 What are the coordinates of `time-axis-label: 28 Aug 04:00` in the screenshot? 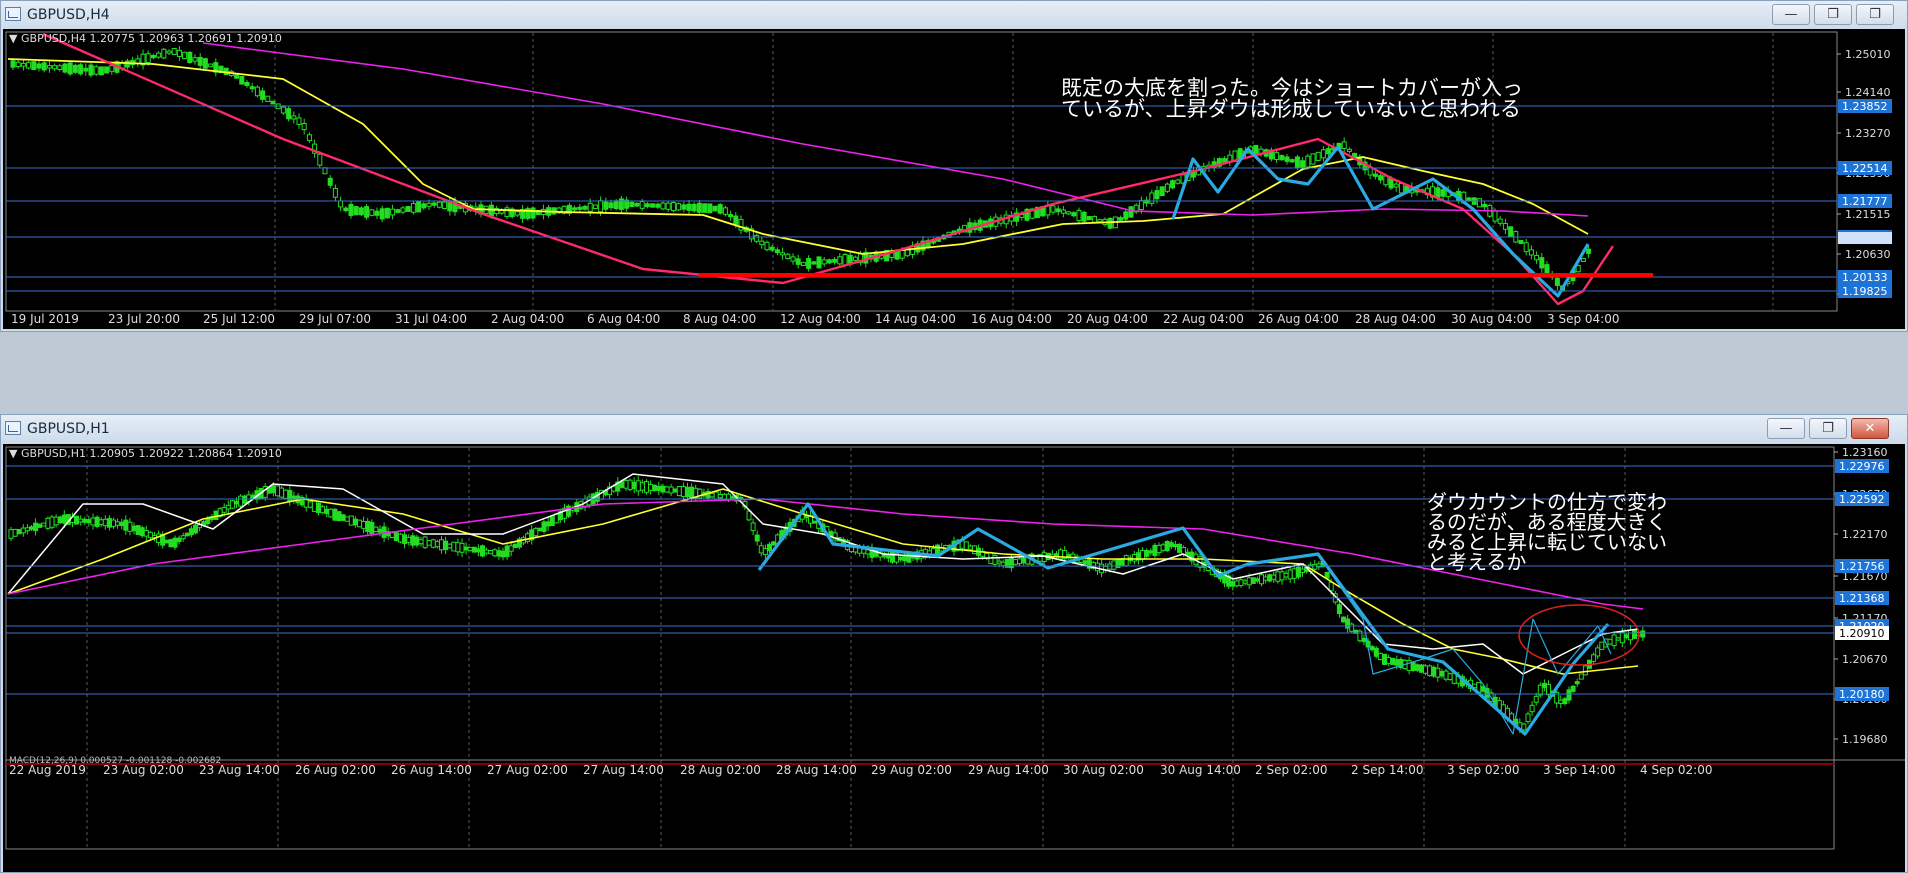 It's located at (1395, 319).